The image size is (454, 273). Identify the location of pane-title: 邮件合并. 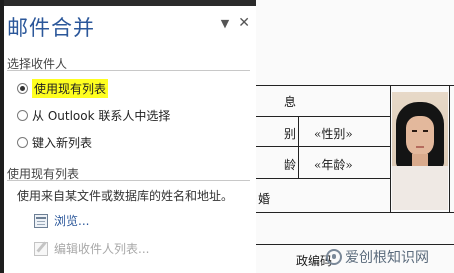
(51, 28).